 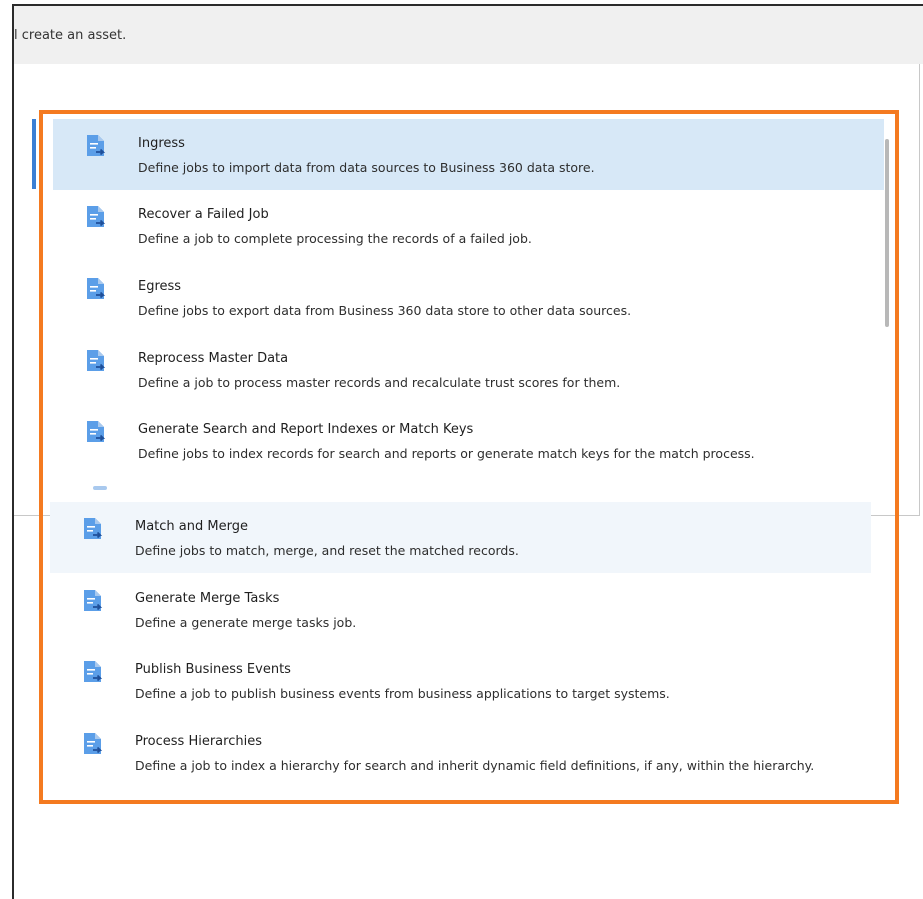 I want to click on selection-accent-bar, so click(x=34, y=154).